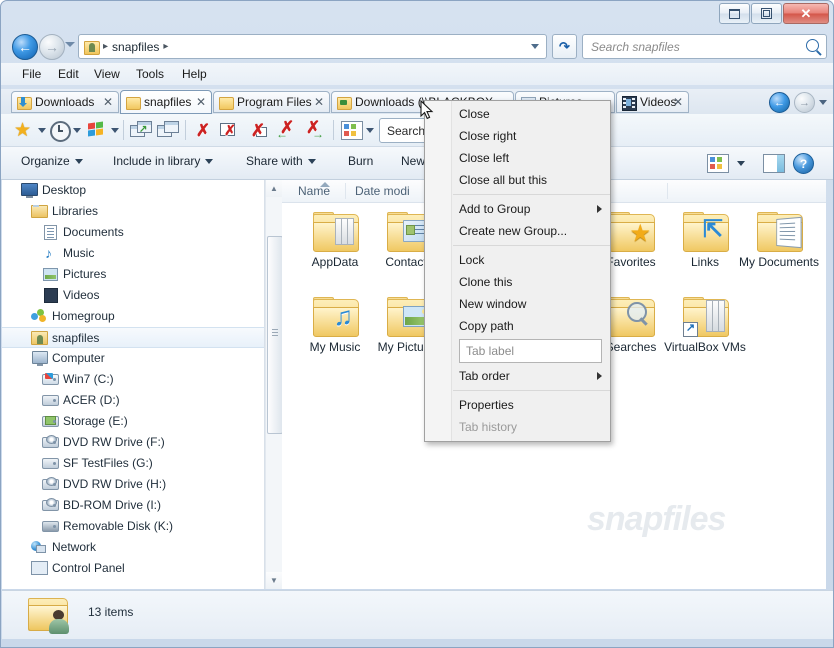 The height and width of the screenshot is (648, 834). Describe the element at coordinates (517, 114) in the screenshot. I see `context-menu-item-close: Close` at that location.